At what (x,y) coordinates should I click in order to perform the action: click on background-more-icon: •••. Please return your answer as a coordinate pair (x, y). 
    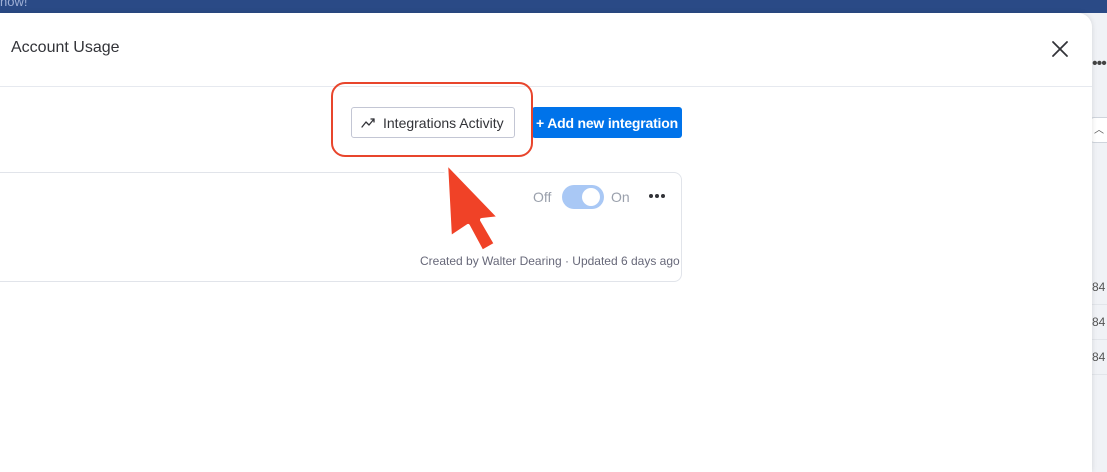
    Looking at the image, I should click on (1099, 63).